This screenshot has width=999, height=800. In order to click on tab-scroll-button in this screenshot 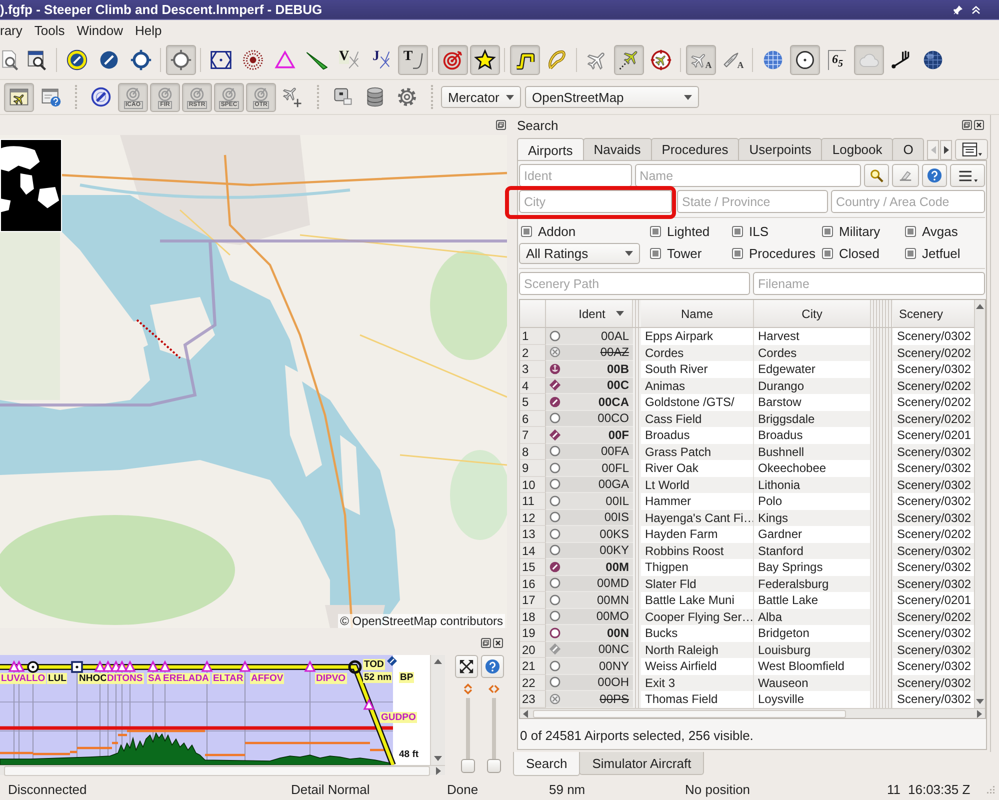, I will do `click(946, 150)`.